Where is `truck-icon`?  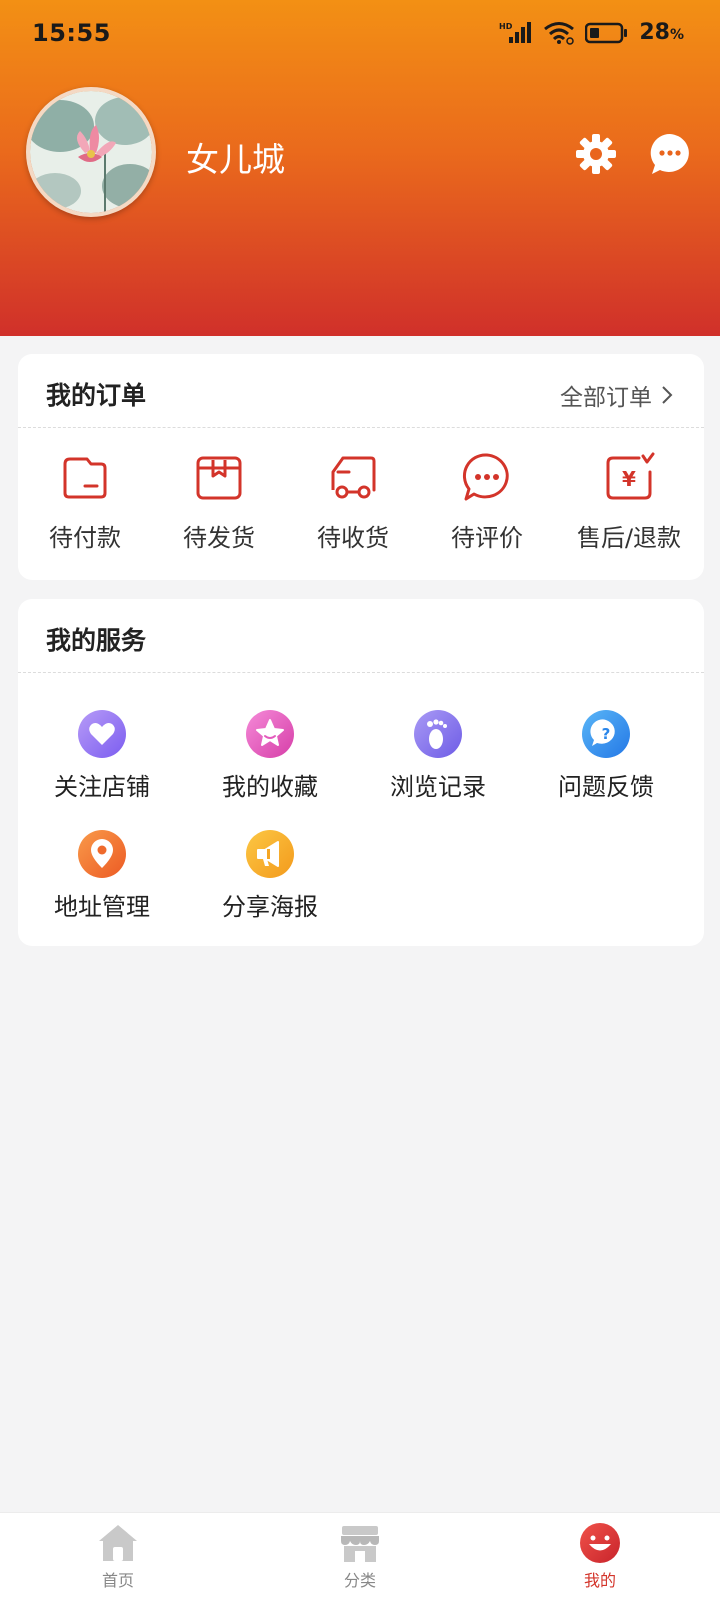 truck-icon is located at coordinates (353, 477).